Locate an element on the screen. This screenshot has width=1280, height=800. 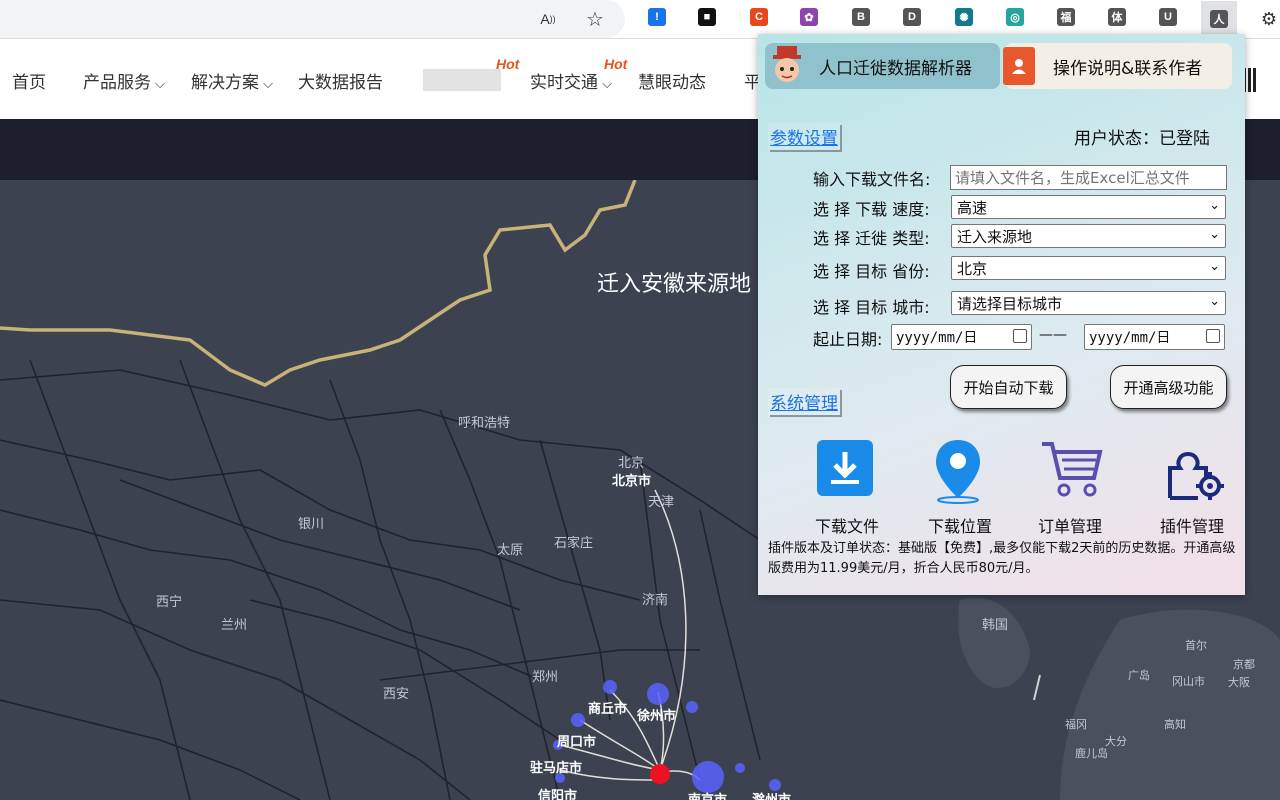
city-label: 首尔 is located at coordinates (1196, 645).